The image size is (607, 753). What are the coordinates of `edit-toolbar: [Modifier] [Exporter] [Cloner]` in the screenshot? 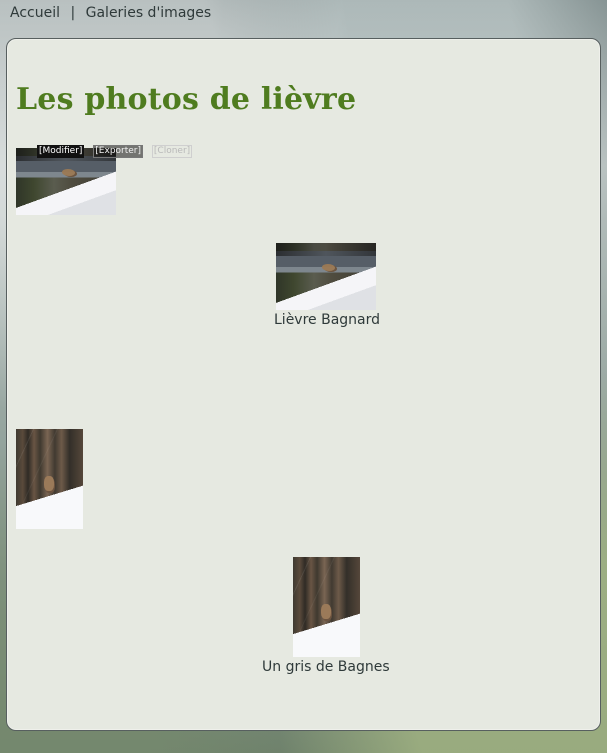 It's located at (117, 151).